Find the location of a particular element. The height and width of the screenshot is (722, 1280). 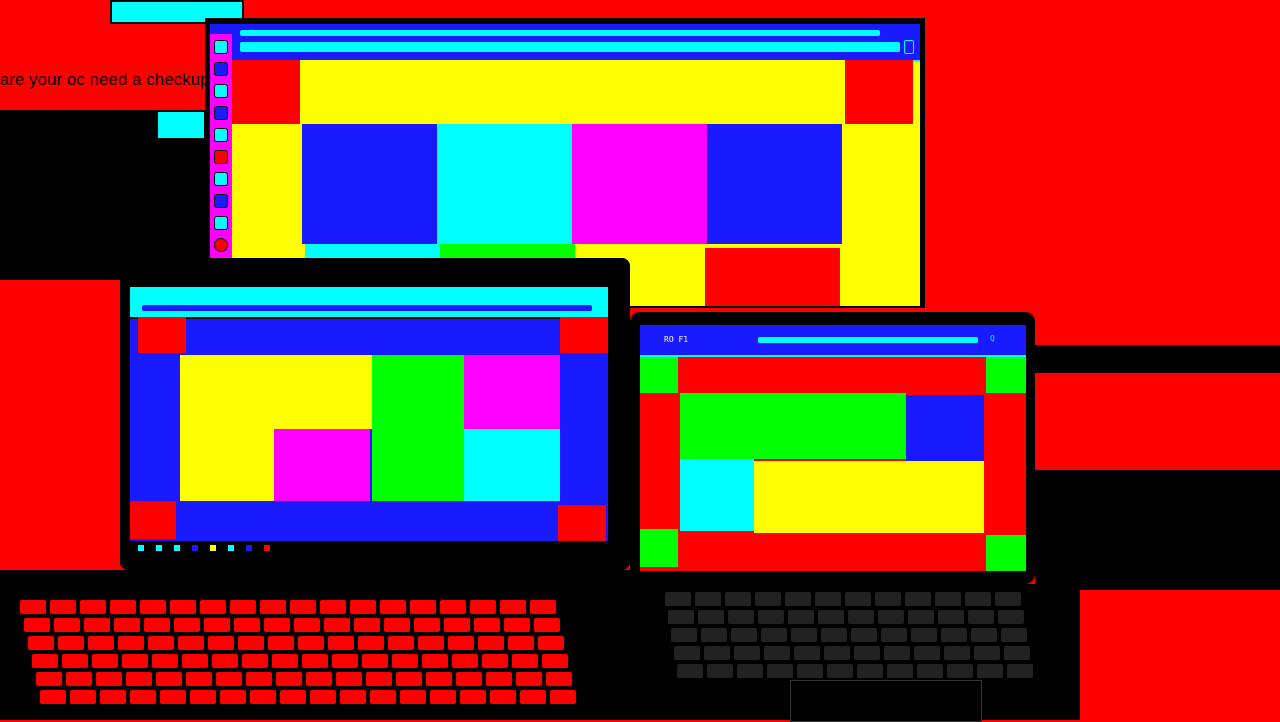

monitor-menu-button is located at coordinates (909, 47).